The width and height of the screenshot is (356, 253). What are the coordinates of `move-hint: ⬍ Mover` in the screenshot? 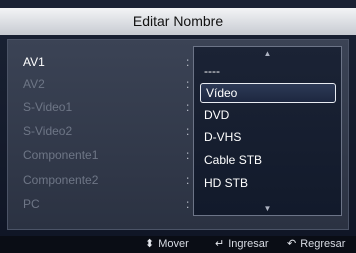 It's located at (167, 244).